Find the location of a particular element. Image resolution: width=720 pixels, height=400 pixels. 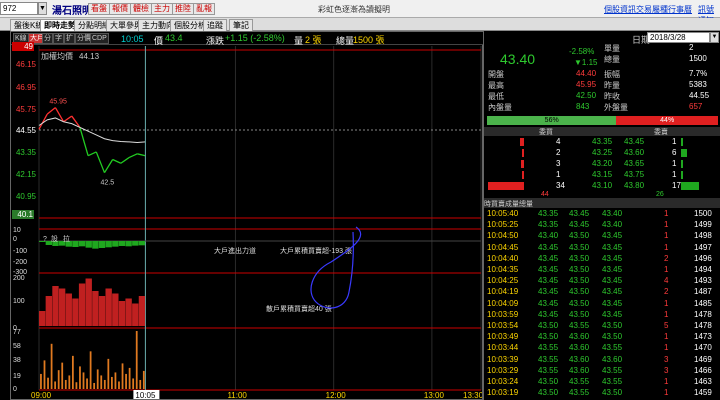

quote-row-label1-3: 最高 is located at coordinates (496, 85).